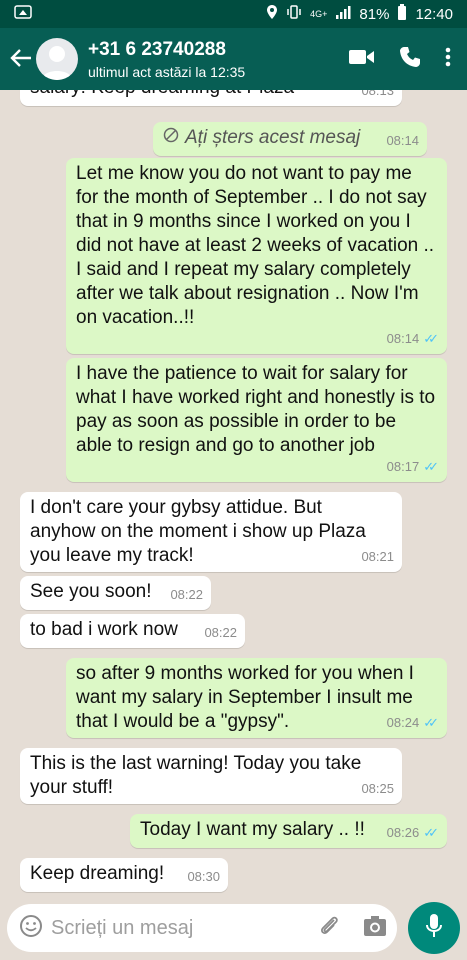 This screenshot has width=467, height=960. Describe the element at coordinates (374, 14) in the screenshot. I see `battery-level: 81%` at that location.